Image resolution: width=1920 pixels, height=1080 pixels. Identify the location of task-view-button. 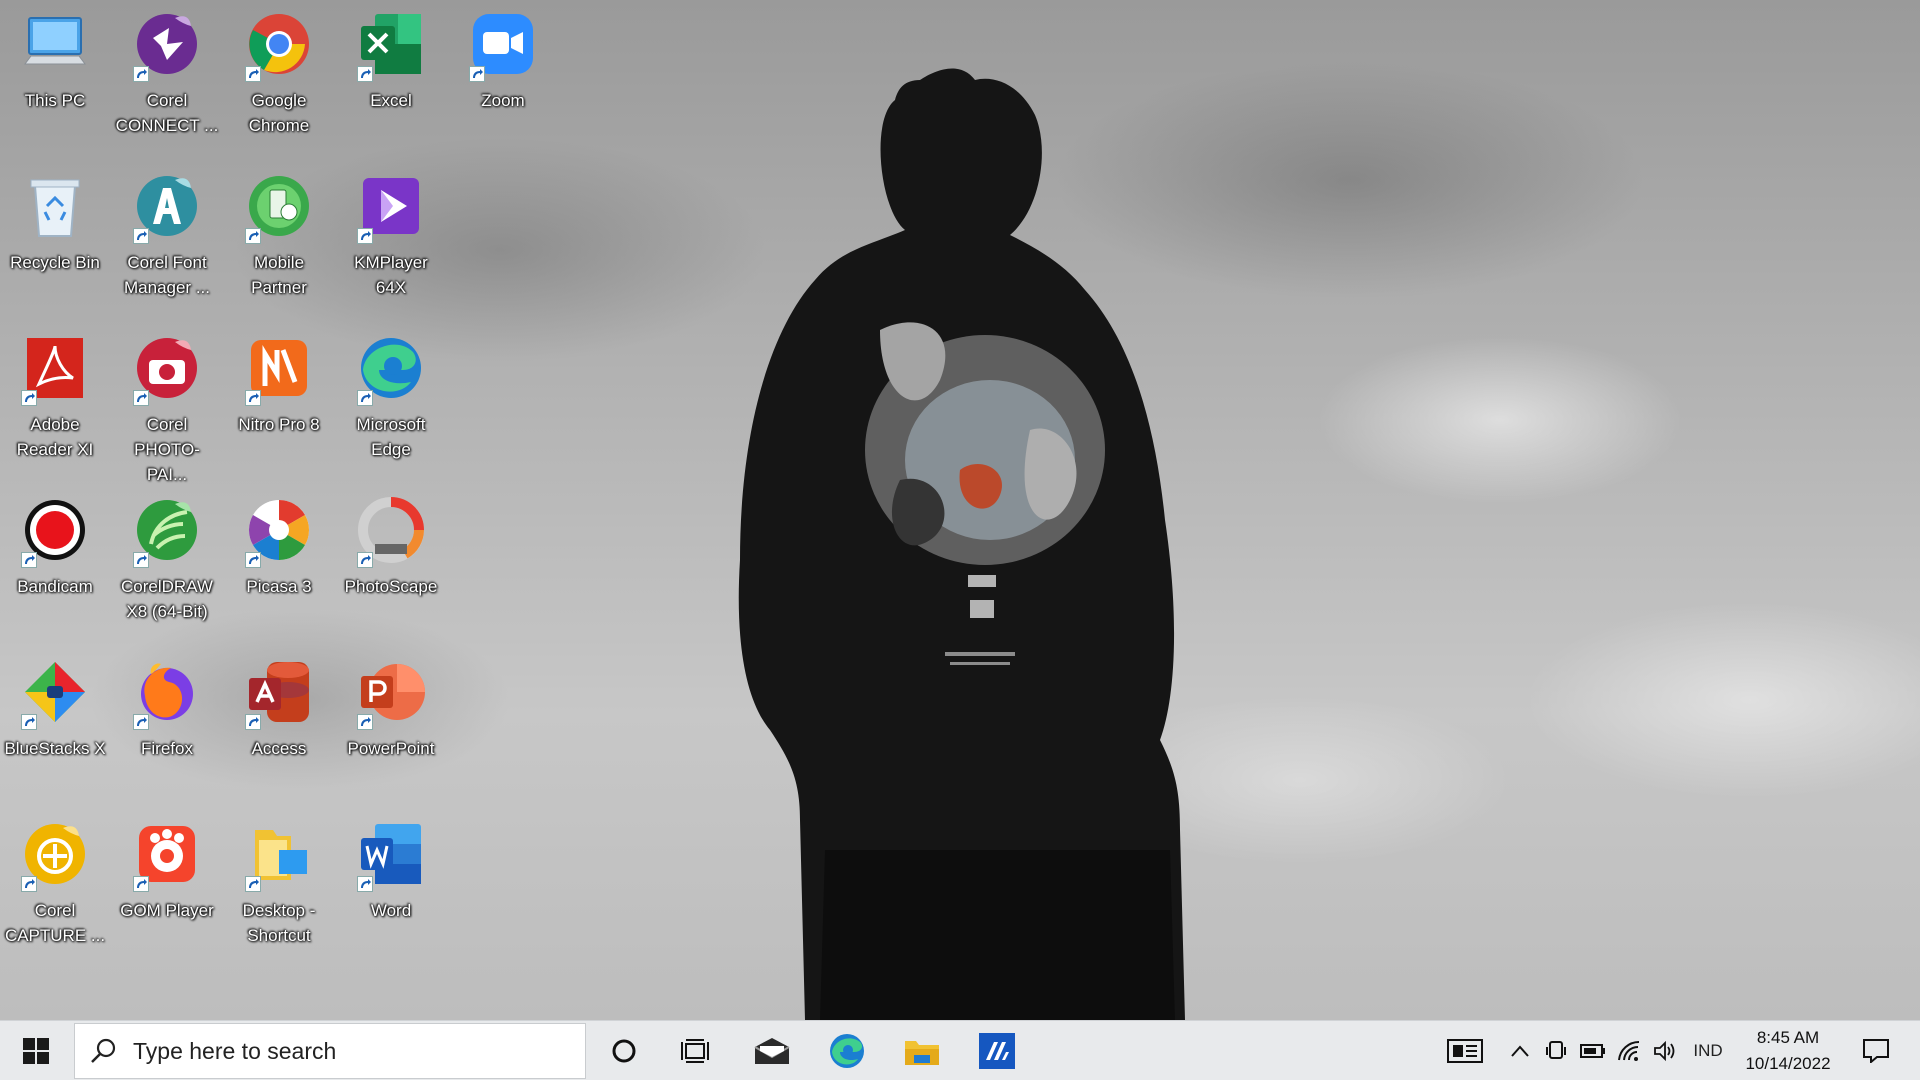
(696, 1050).